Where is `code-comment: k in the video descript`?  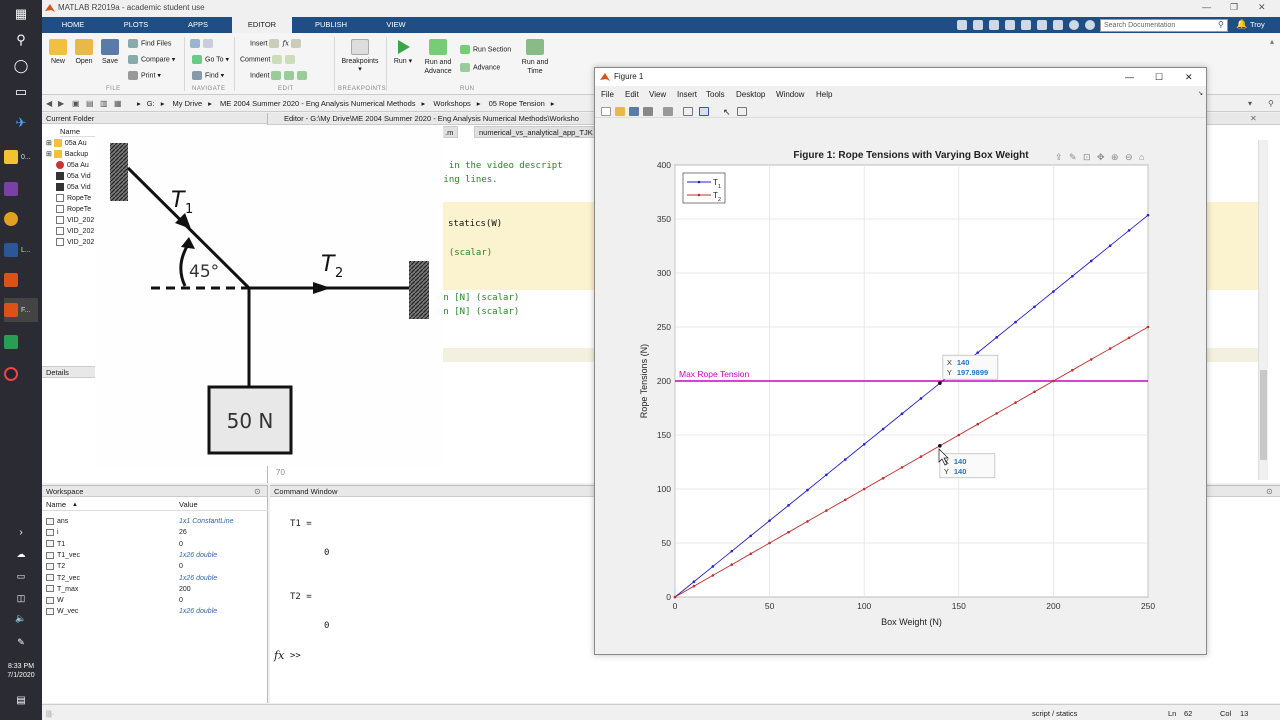 code-comment: k in the video descript is located at coordinates (500, 166).